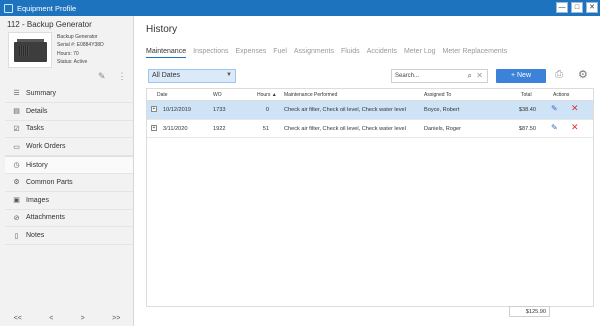  What do you see at coordinates (210, 53) in the screenshot?
I see `tab-inspections: Inspections` at bounding box center [210, 53].